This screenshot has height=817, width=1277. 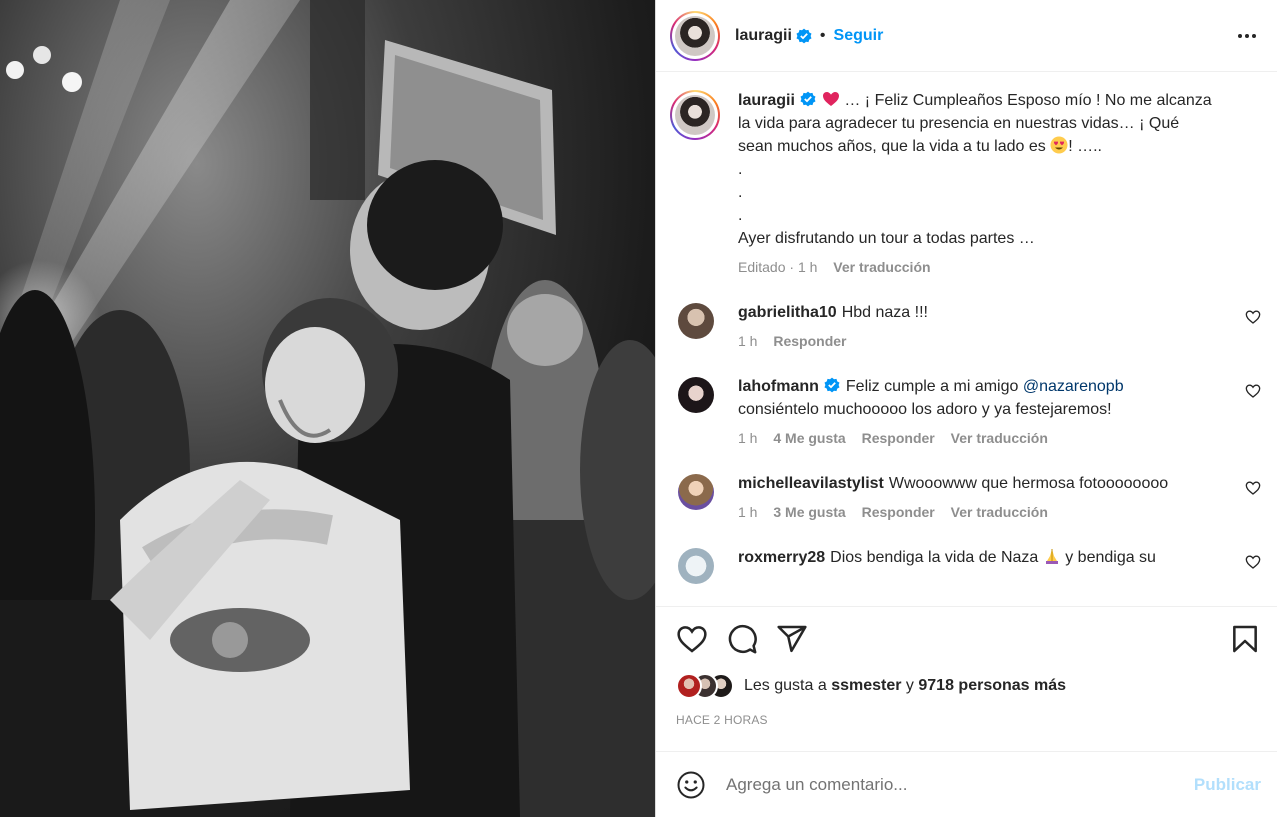 I want to click on caption-text-4: ! ….., so click(x=1085, y=146).